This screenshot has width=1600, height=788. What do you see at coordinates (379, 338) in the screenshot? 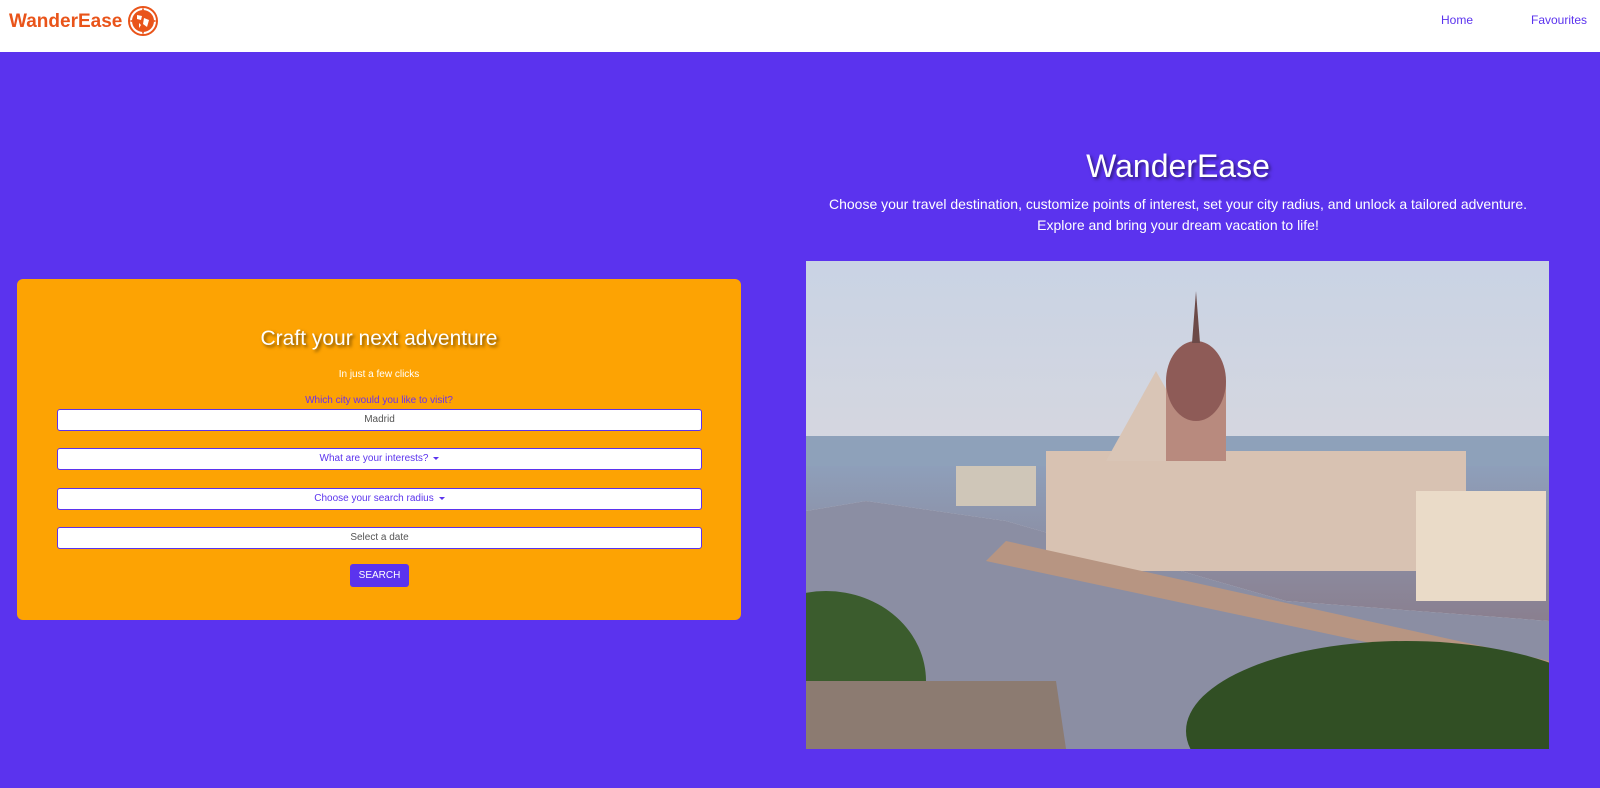
I see `card-title: Craft your next adventure` at bounding box center [379, 338].